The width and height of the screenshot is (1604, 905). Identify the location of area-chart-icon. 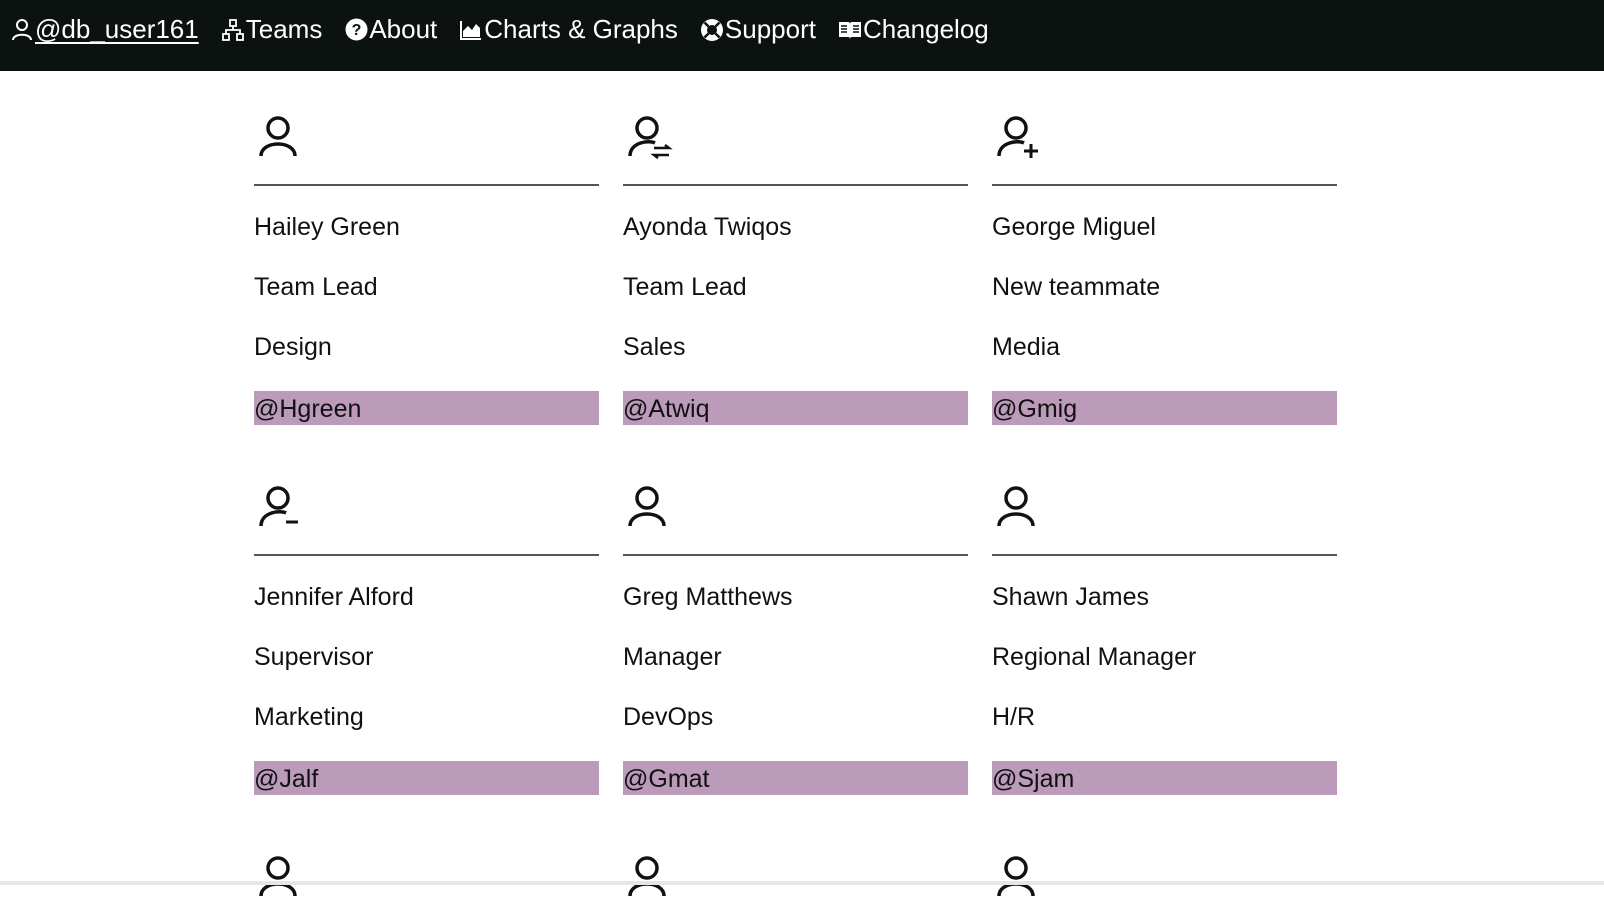
(471, 30).